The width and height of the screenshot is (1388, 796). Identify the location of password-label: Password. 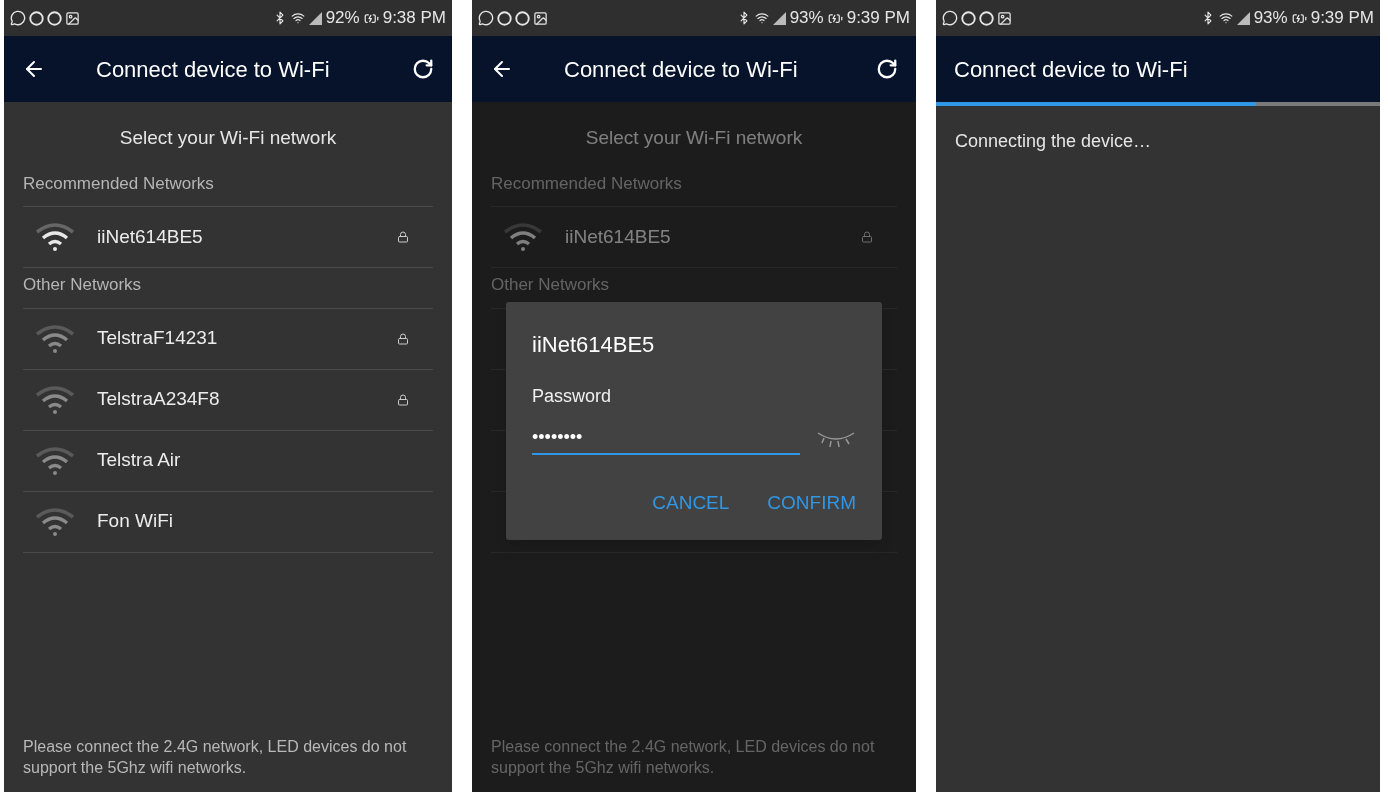
(572, 396).